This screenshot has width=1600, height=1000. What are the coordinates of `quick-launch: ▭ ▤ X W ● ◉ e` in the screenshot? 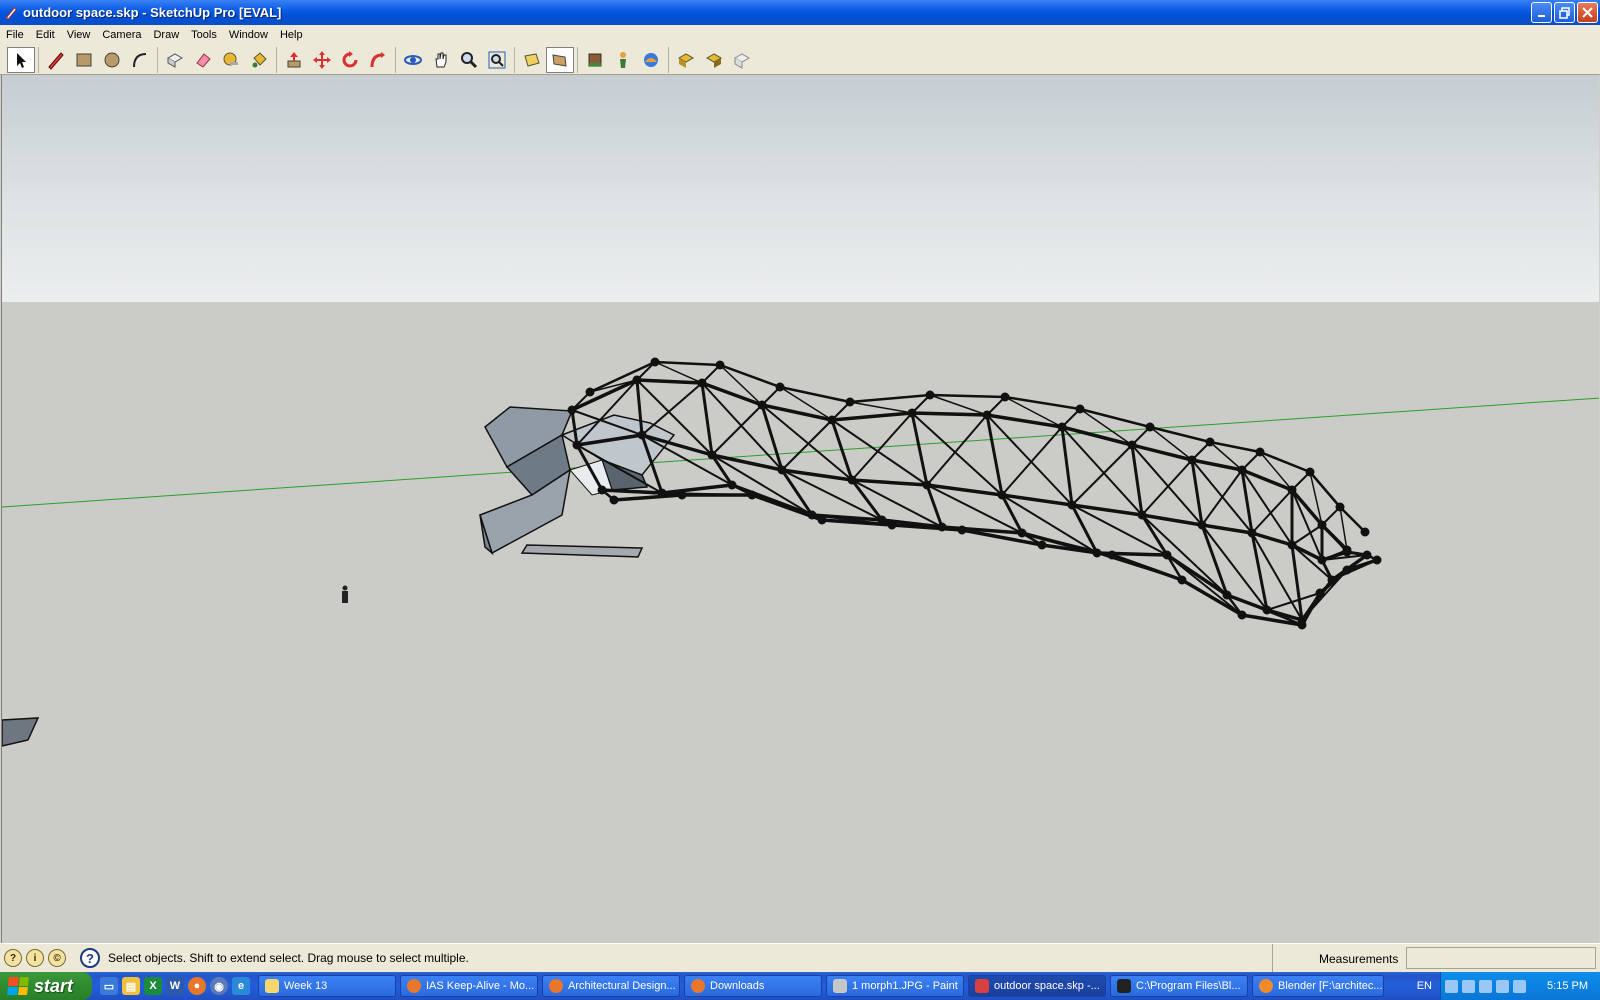 It's located at (175, 986).